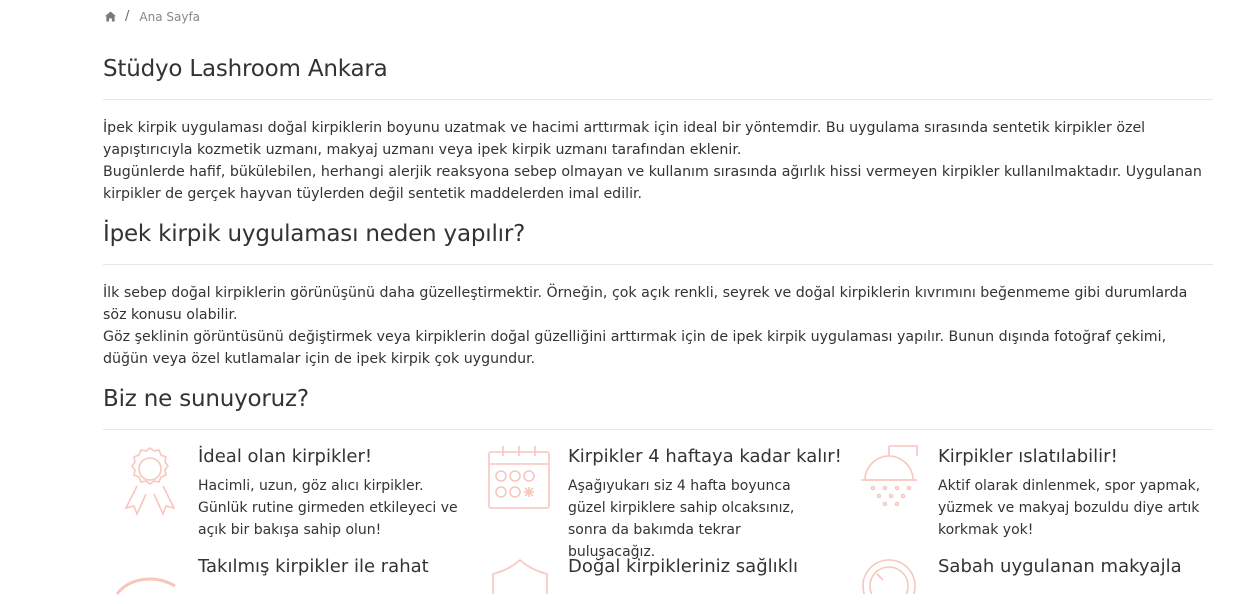 The height and width of the screenshot is (604, 1254). What do you see at coordinates (889, 476) in the screenshot?
I see `shower-icon` at bounding box center [889, 476].